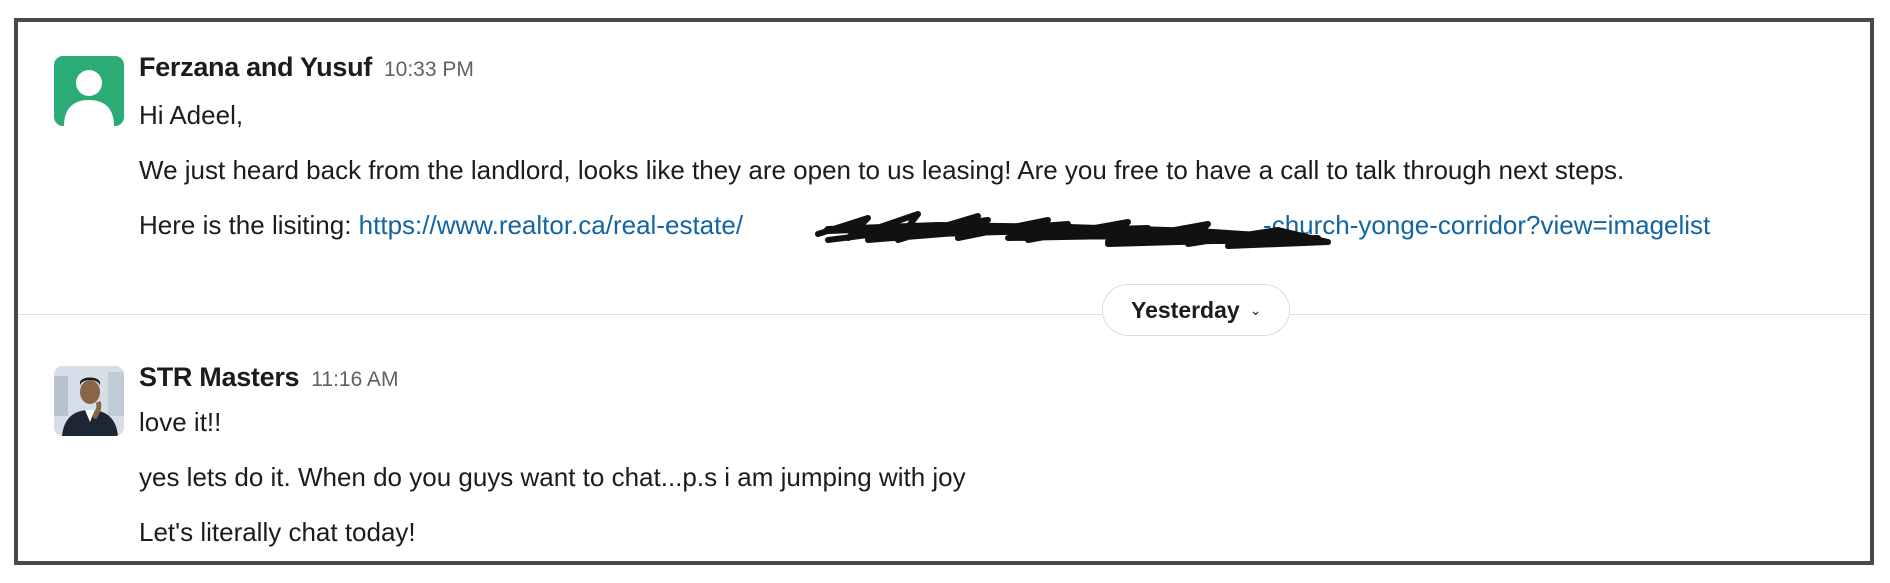 Image resolution: width=1890 pixels, height=583 pixels. Describe the element at coordinates (219, 377) in the screenshot. I see `sender-name: STR Masters` at that location.